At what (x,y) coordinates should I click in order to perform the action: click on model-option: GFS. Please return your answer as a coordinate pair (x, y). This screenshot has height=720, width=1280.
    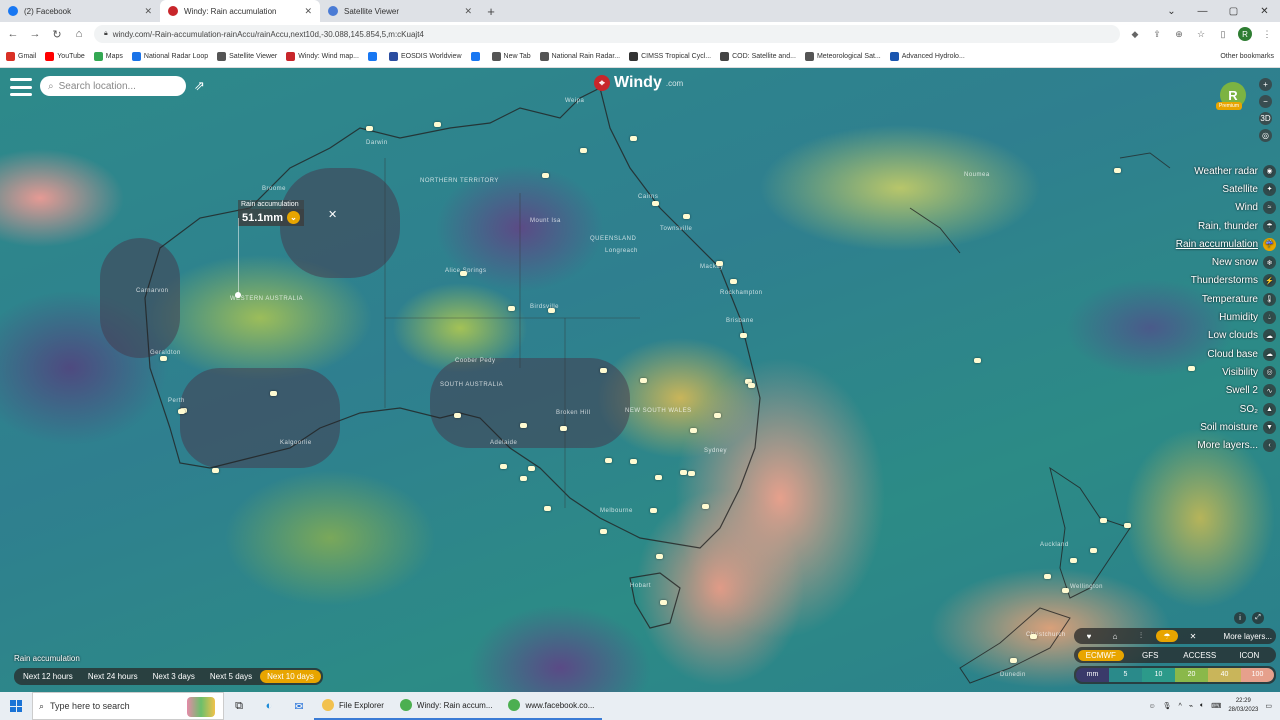
    Looking at the image, I should click on (1151, 655).